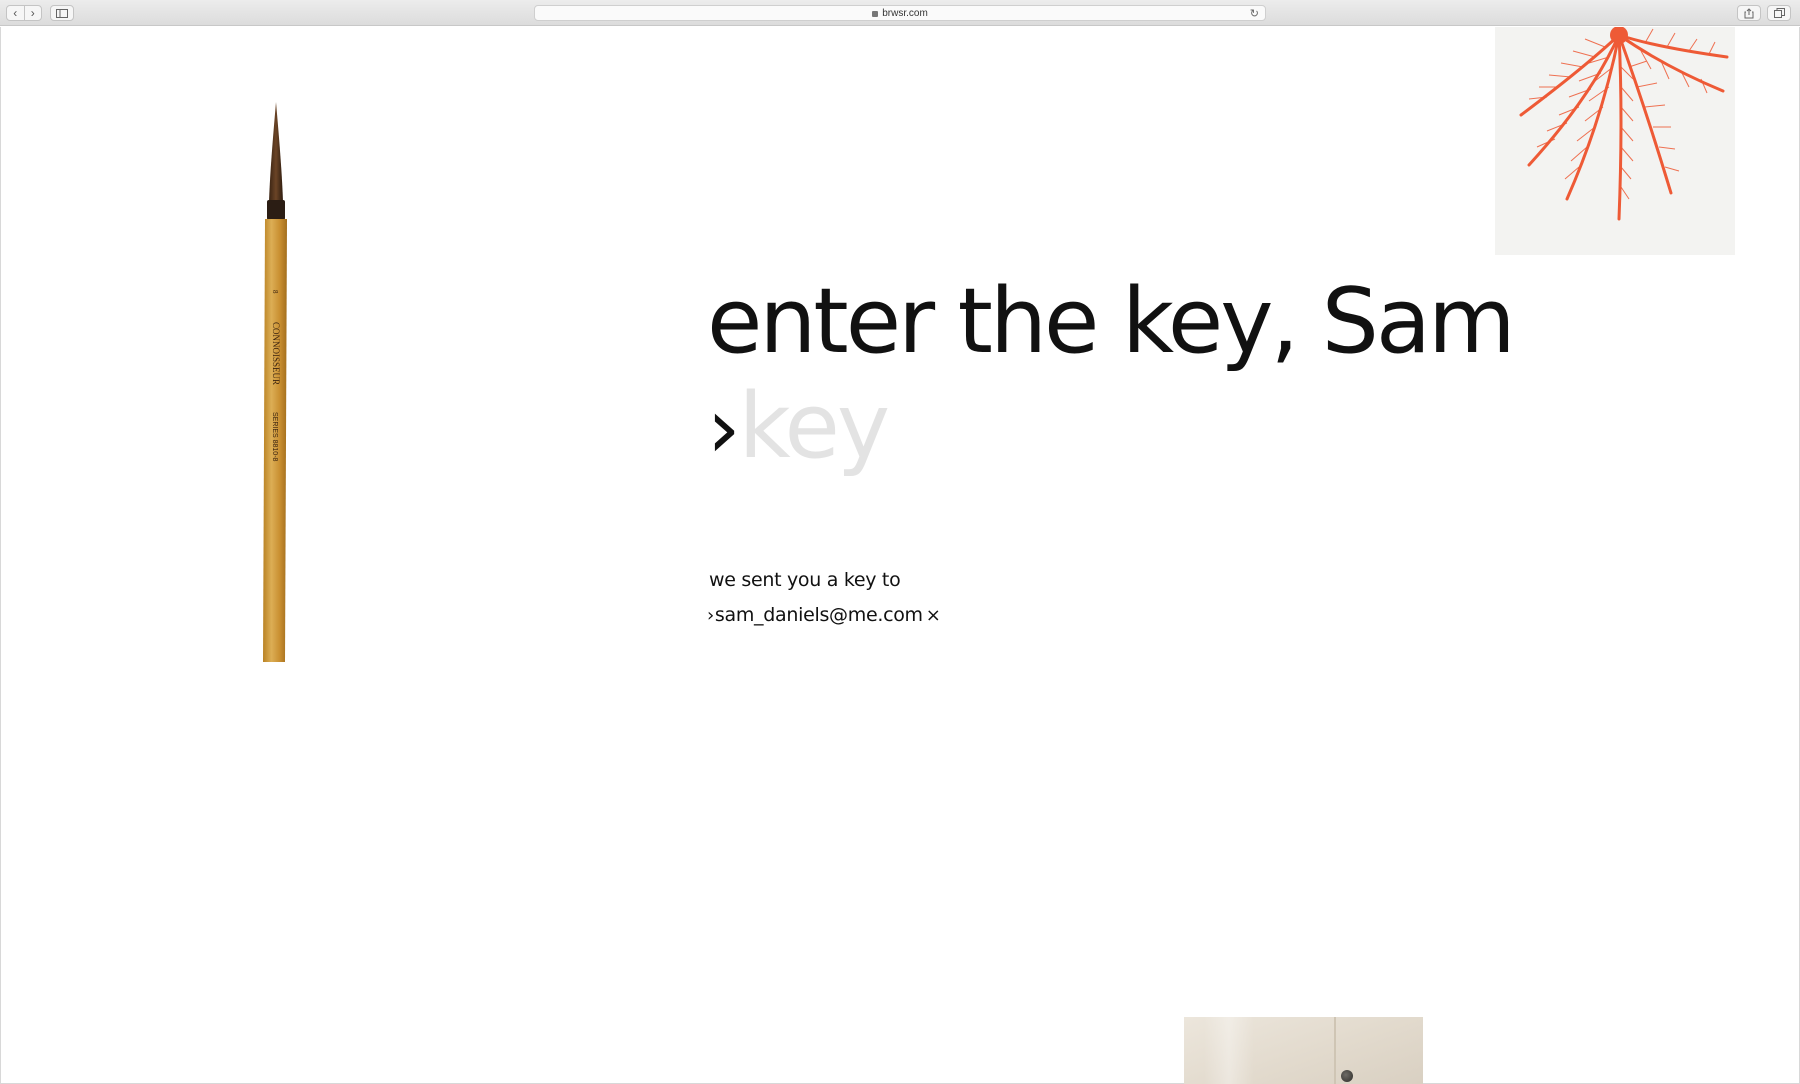 The width and height of the screenshot is (1800, 1084). What do you see at coordinates (276, 353) in the screenshot?
I see `svg-text: CONNOISSEUR` at bounding box center [276, 353].